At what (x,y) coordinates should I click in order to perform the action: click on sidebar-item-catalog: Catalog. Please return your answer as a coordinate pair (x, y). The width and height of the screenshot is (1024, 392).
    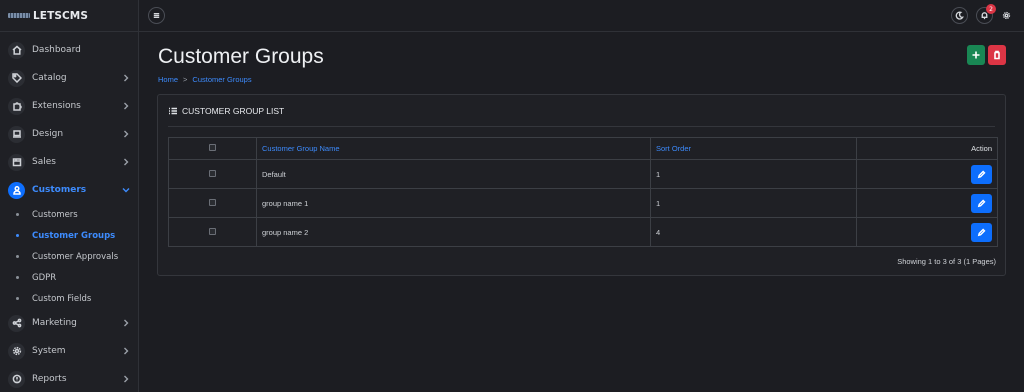
    Looking at the image, I should click on (69, 78).